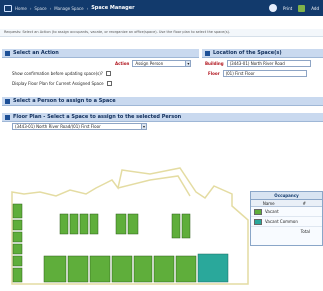 The height and width of the screenshot is (291, 323). What do you see at coordinates (108, 73) in the screenshot?
I see `confirm-checkbox` at bounding box center [108, 73].